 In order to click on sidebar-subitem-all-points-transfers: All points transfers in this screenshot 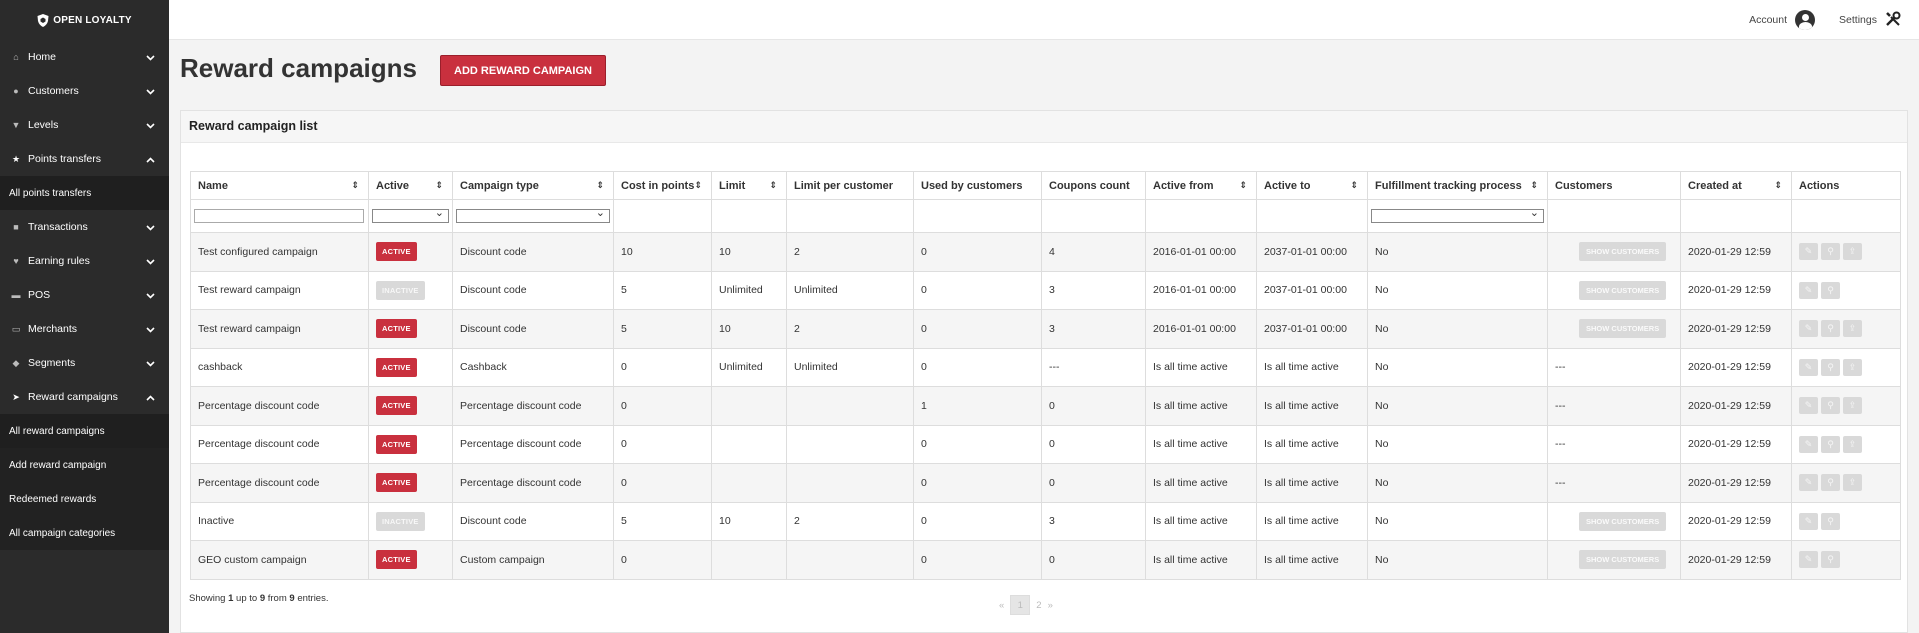, I will do `click(84, 193)`.